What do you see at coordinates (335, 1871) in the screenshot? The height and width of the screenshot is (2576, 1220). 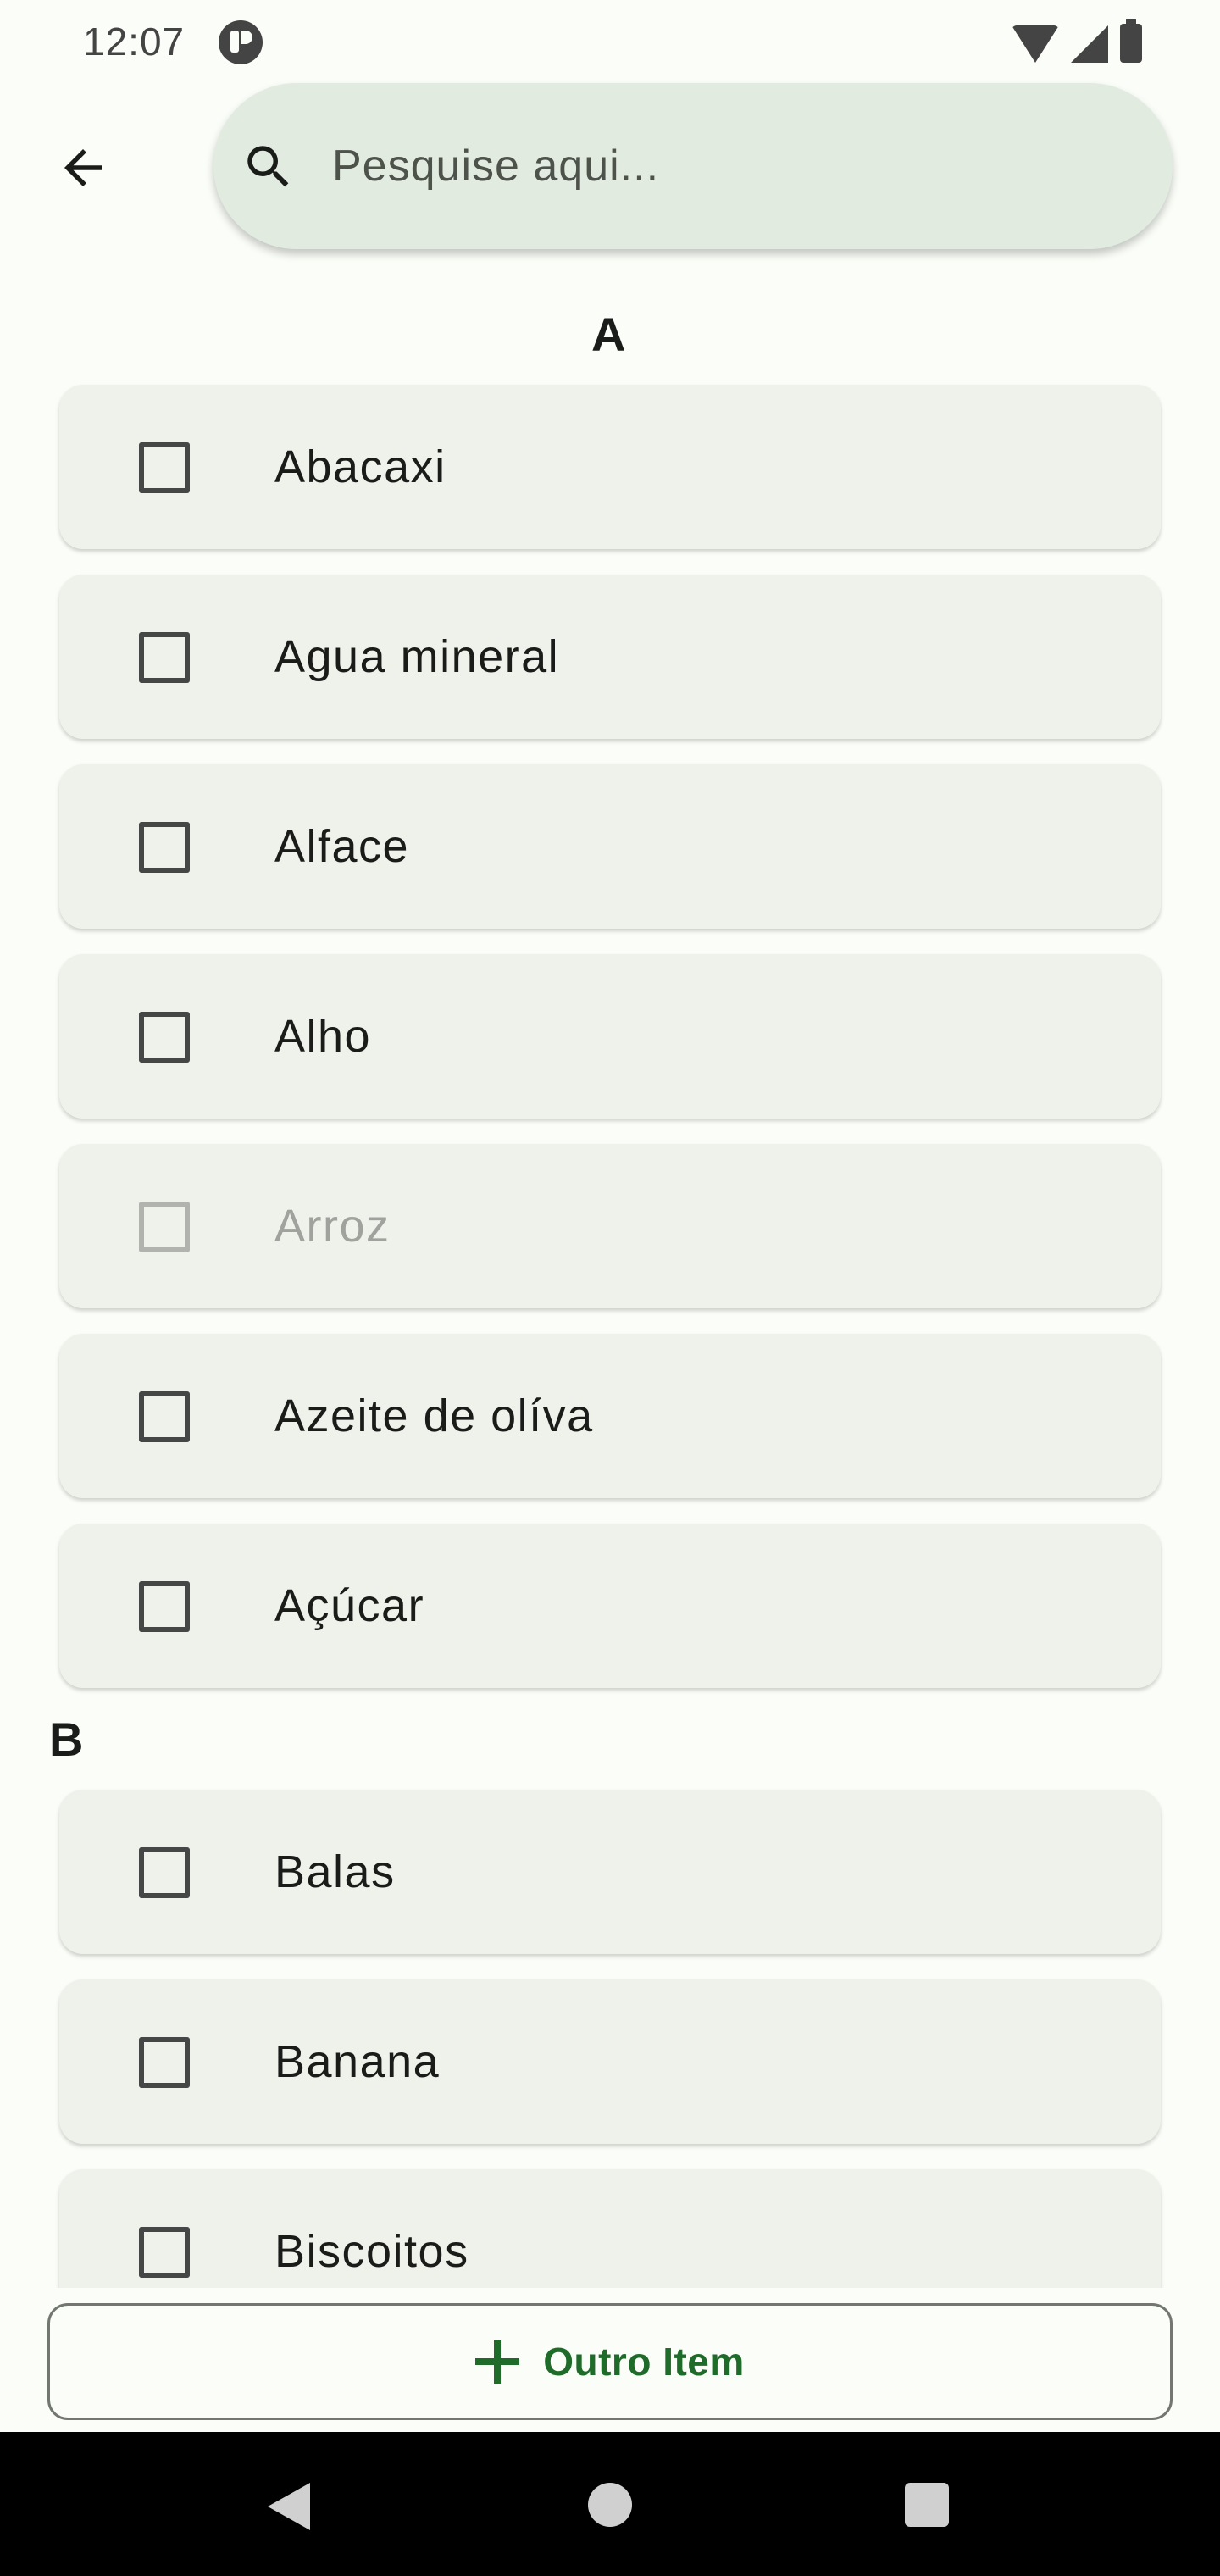 I see `item-label: Balas` at bounding box center [335, 1871].